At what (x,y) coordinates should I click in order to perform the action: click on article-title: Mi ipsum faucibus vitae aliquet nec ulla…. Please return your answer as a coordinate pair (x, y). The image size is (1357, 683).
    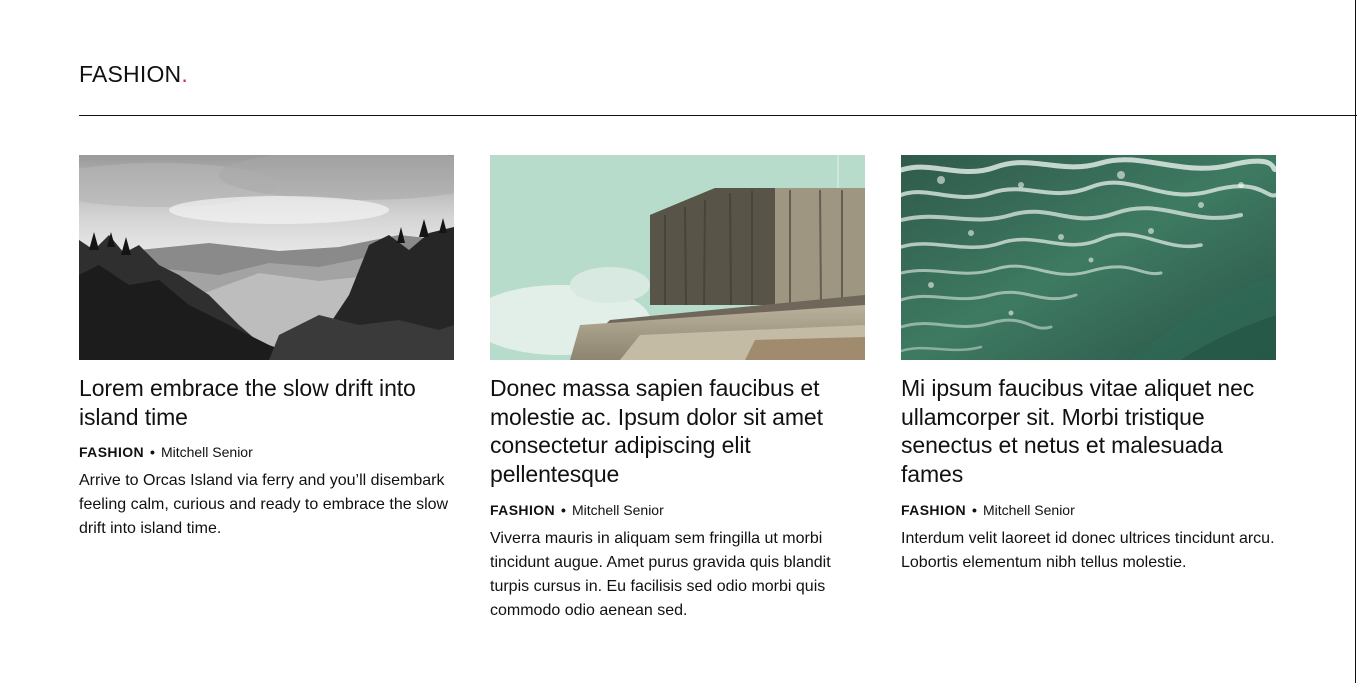
    Looking at the image, I should click on (1088, 431).